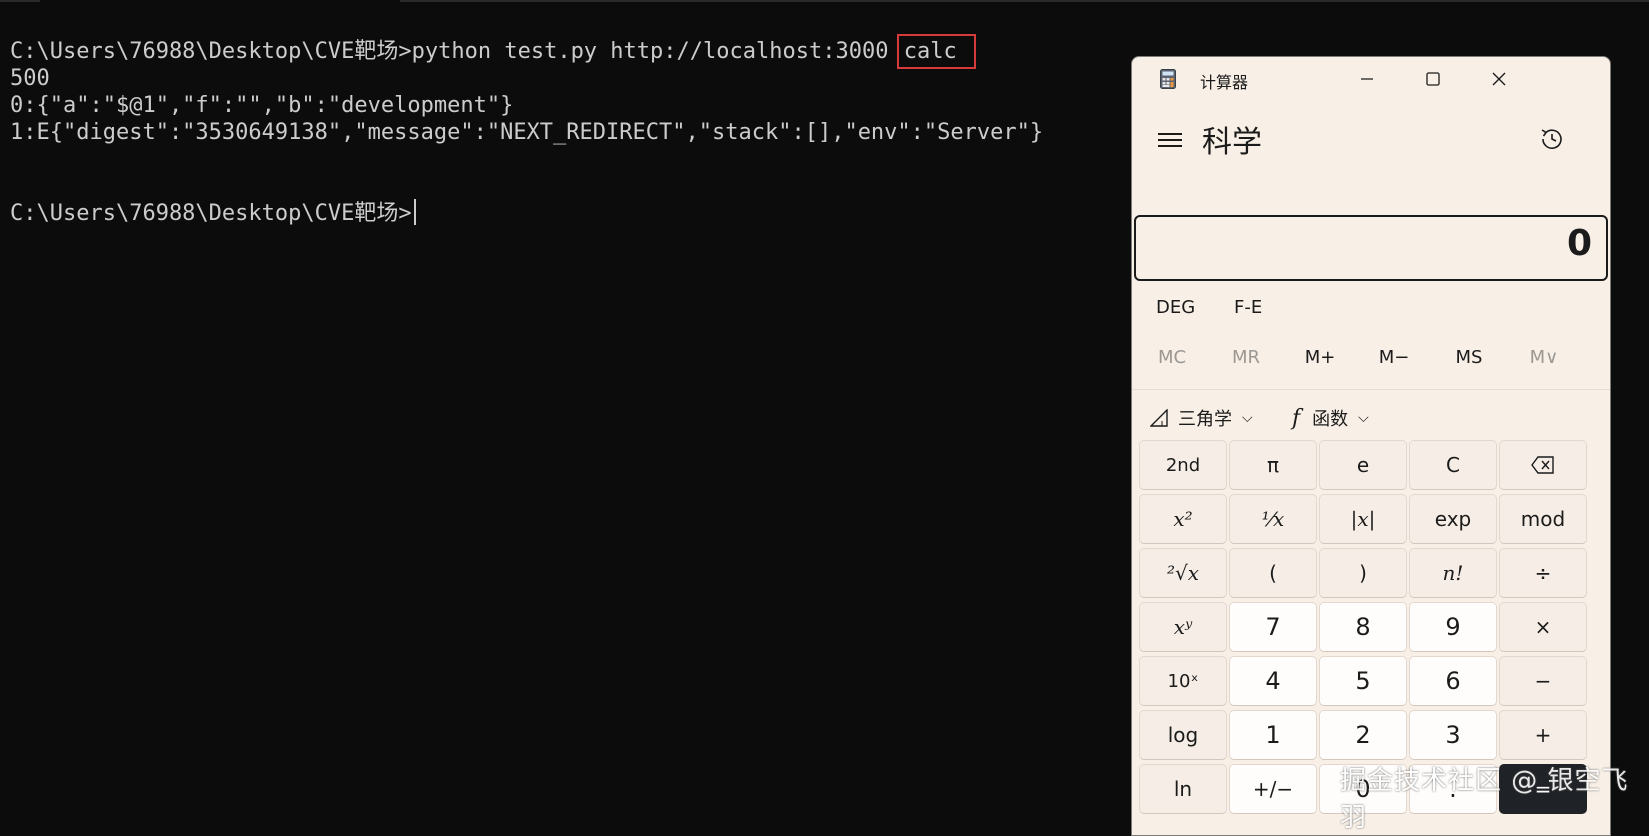 Image resolution: width=1649 pixels, height=836 pixels. What do you see at coordinates (1296, 418) in the screenshot?
I see `function-icon: f` at bounding box center [1296, 418].